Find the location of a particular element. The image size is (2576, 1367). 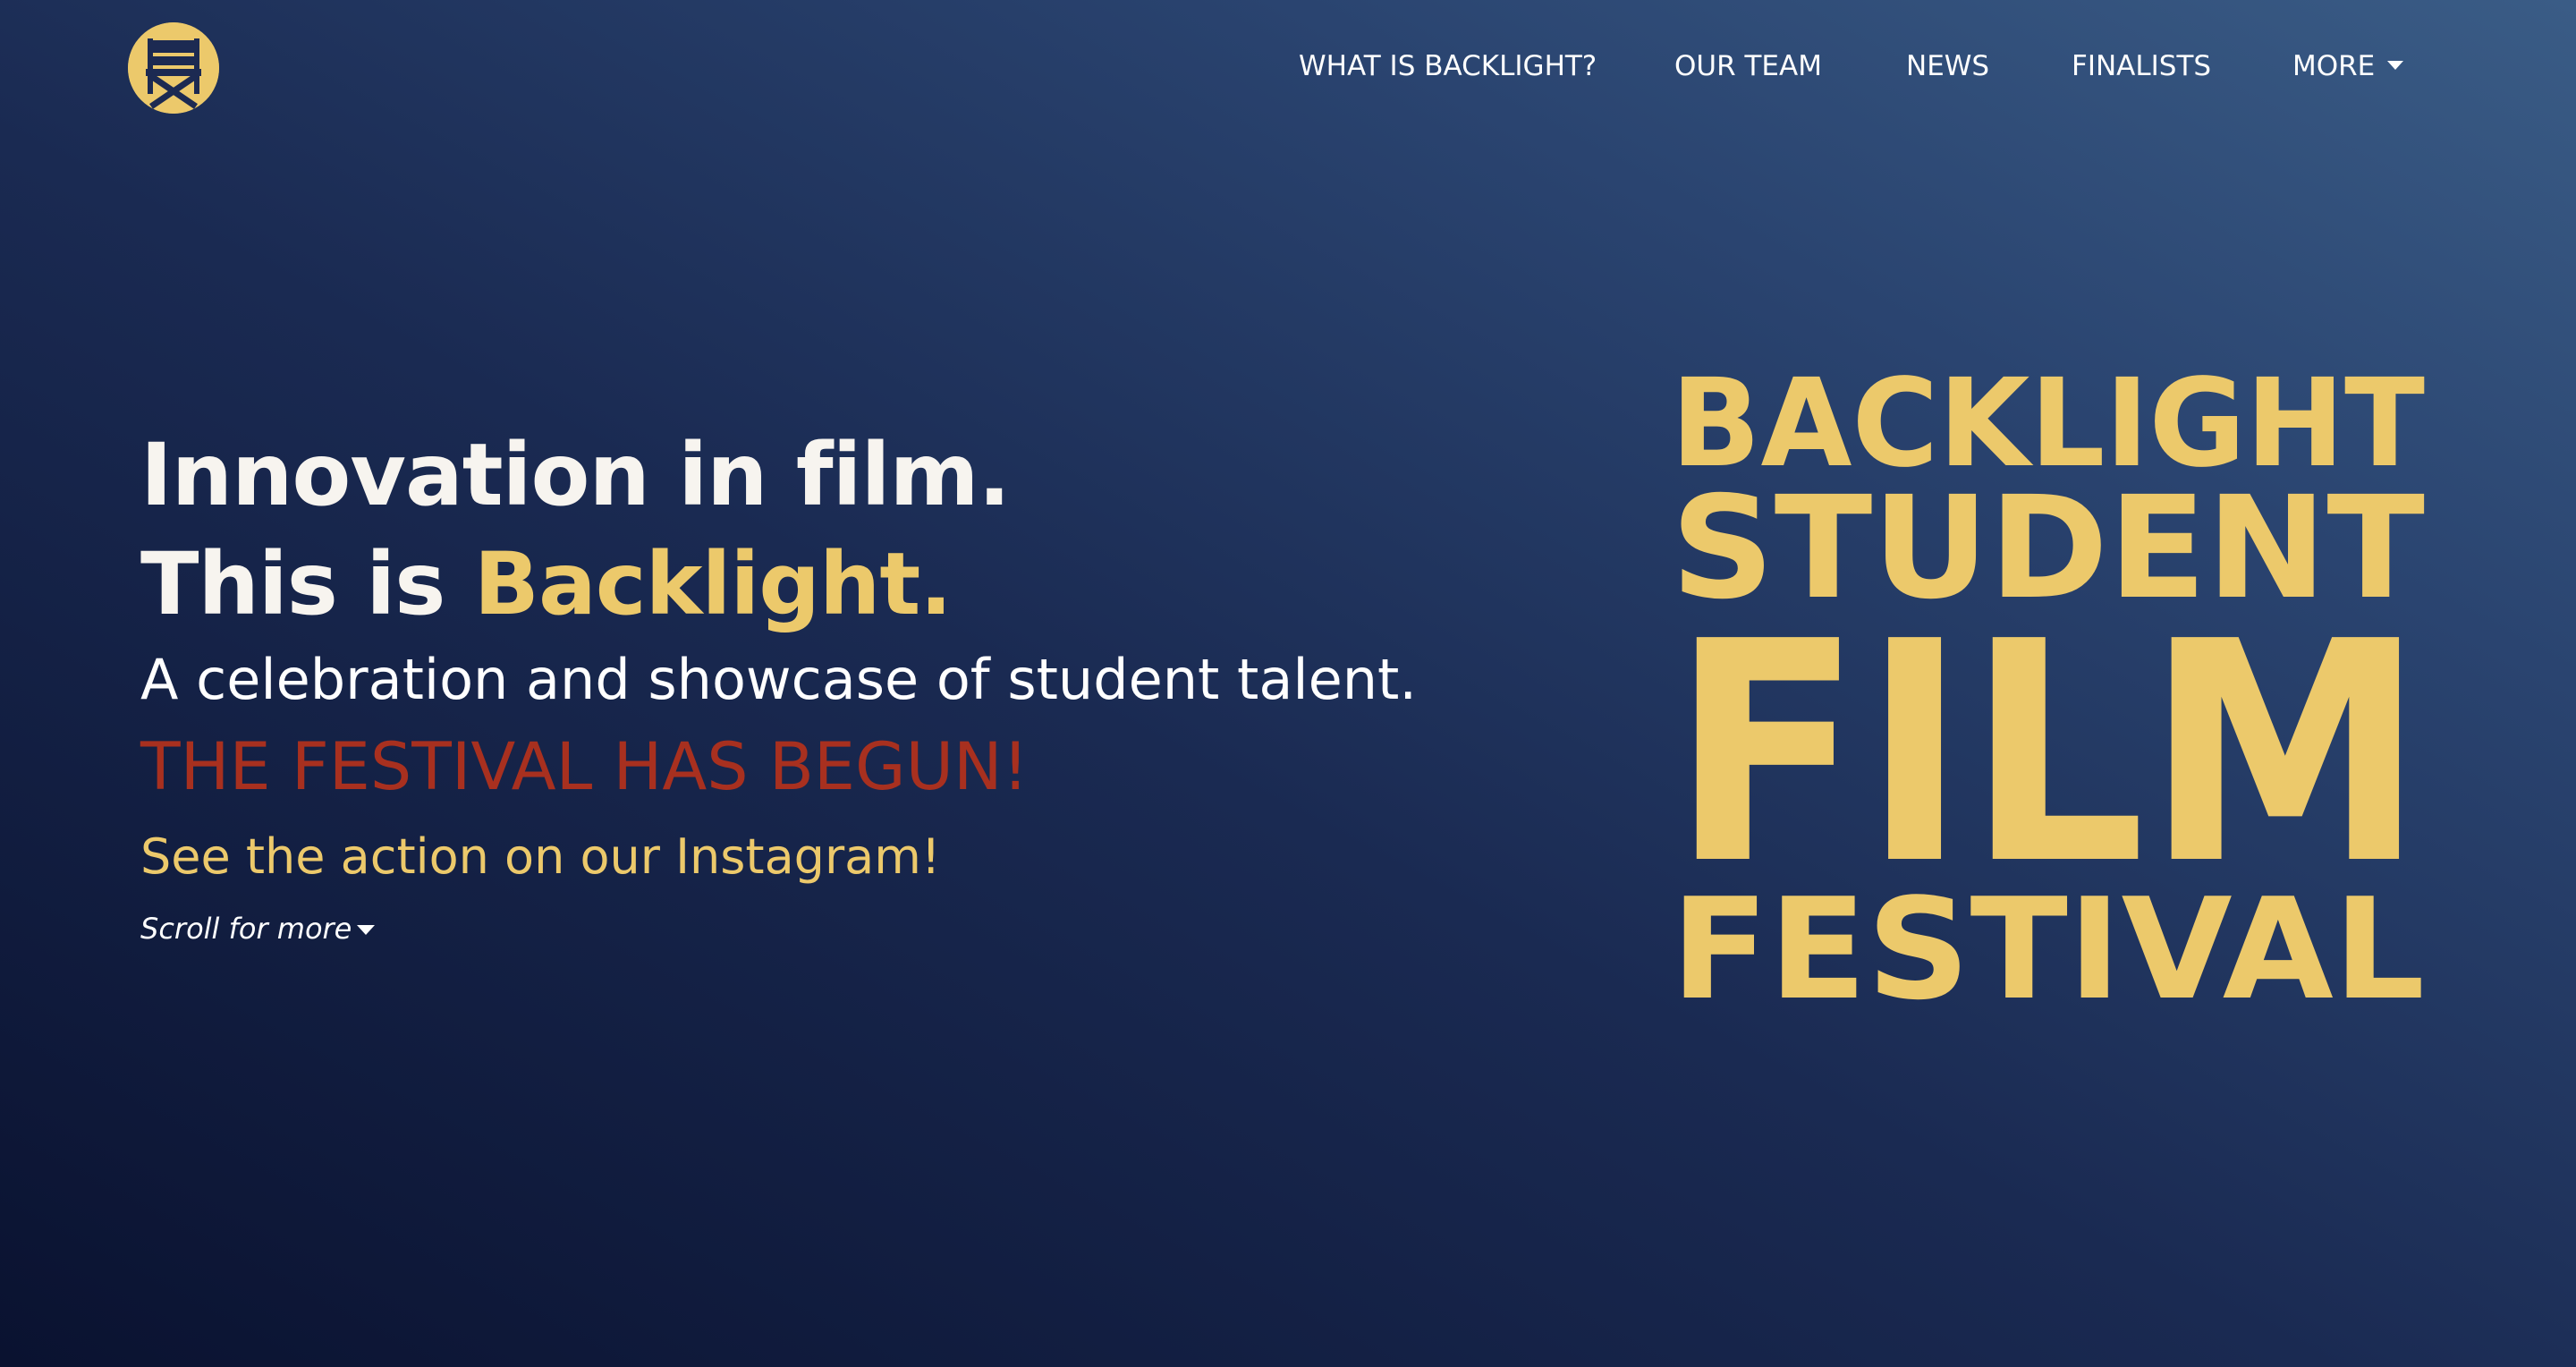

directors-chair-icon is located at coordinates (173, 68).